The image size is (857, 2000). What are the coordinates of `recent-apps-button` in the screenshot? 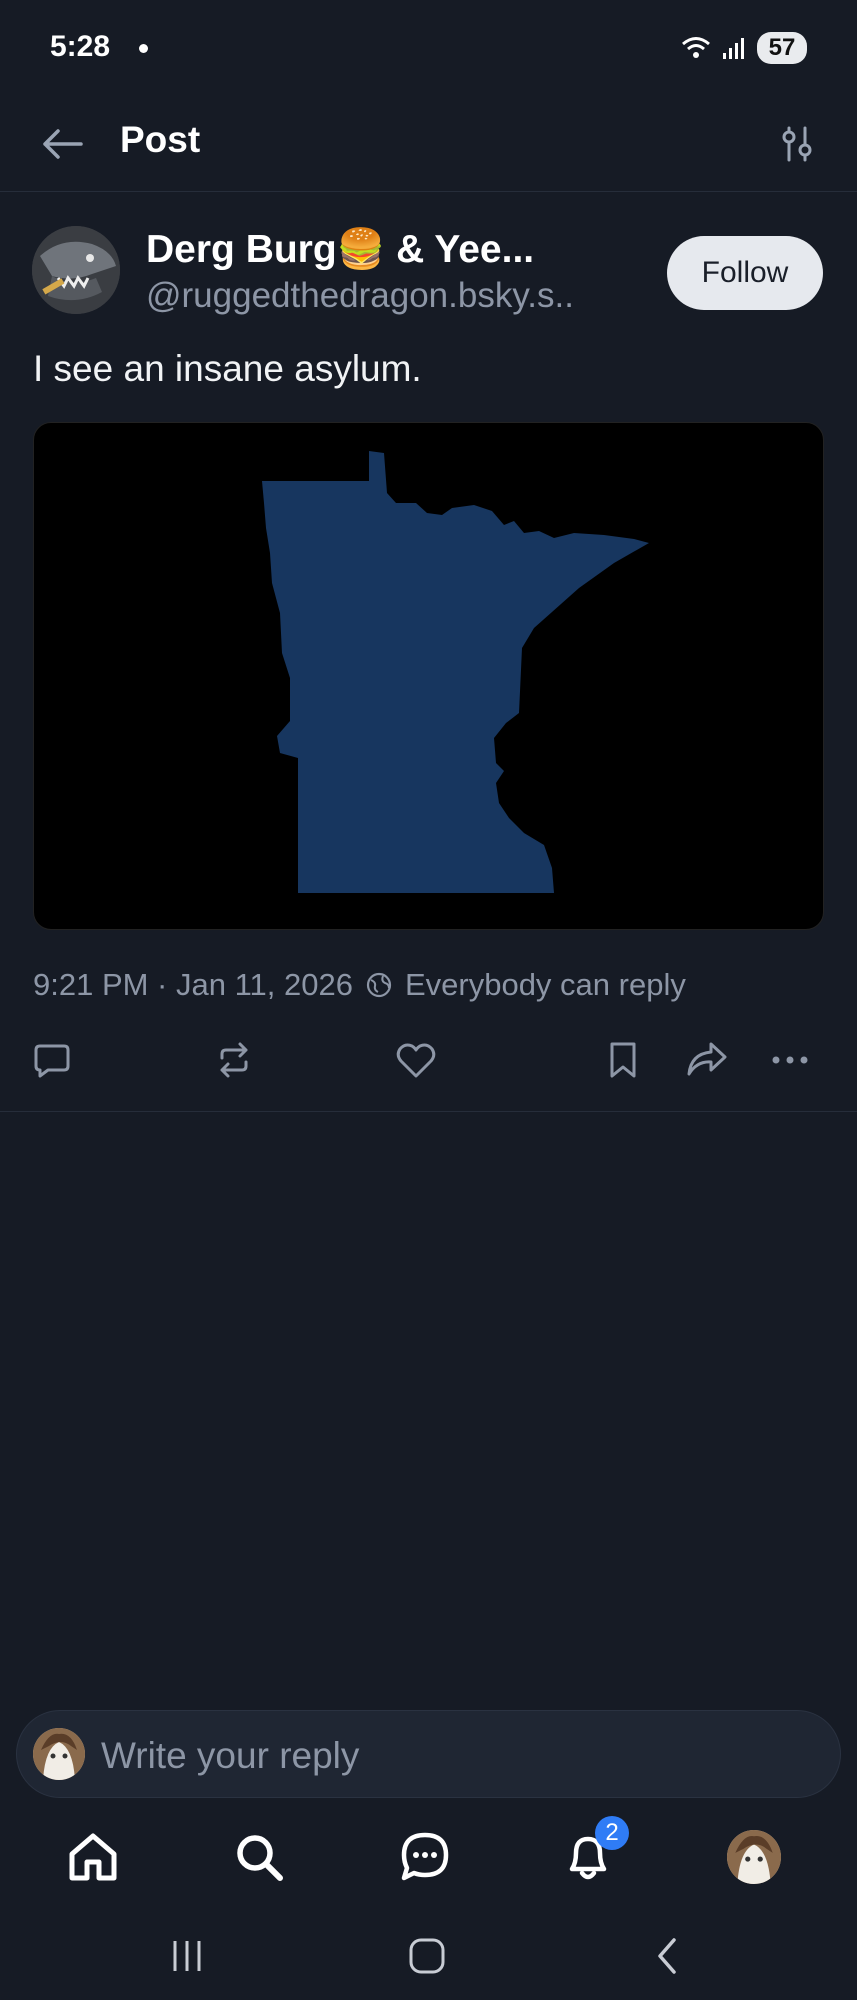 It's located at (187, 1956).